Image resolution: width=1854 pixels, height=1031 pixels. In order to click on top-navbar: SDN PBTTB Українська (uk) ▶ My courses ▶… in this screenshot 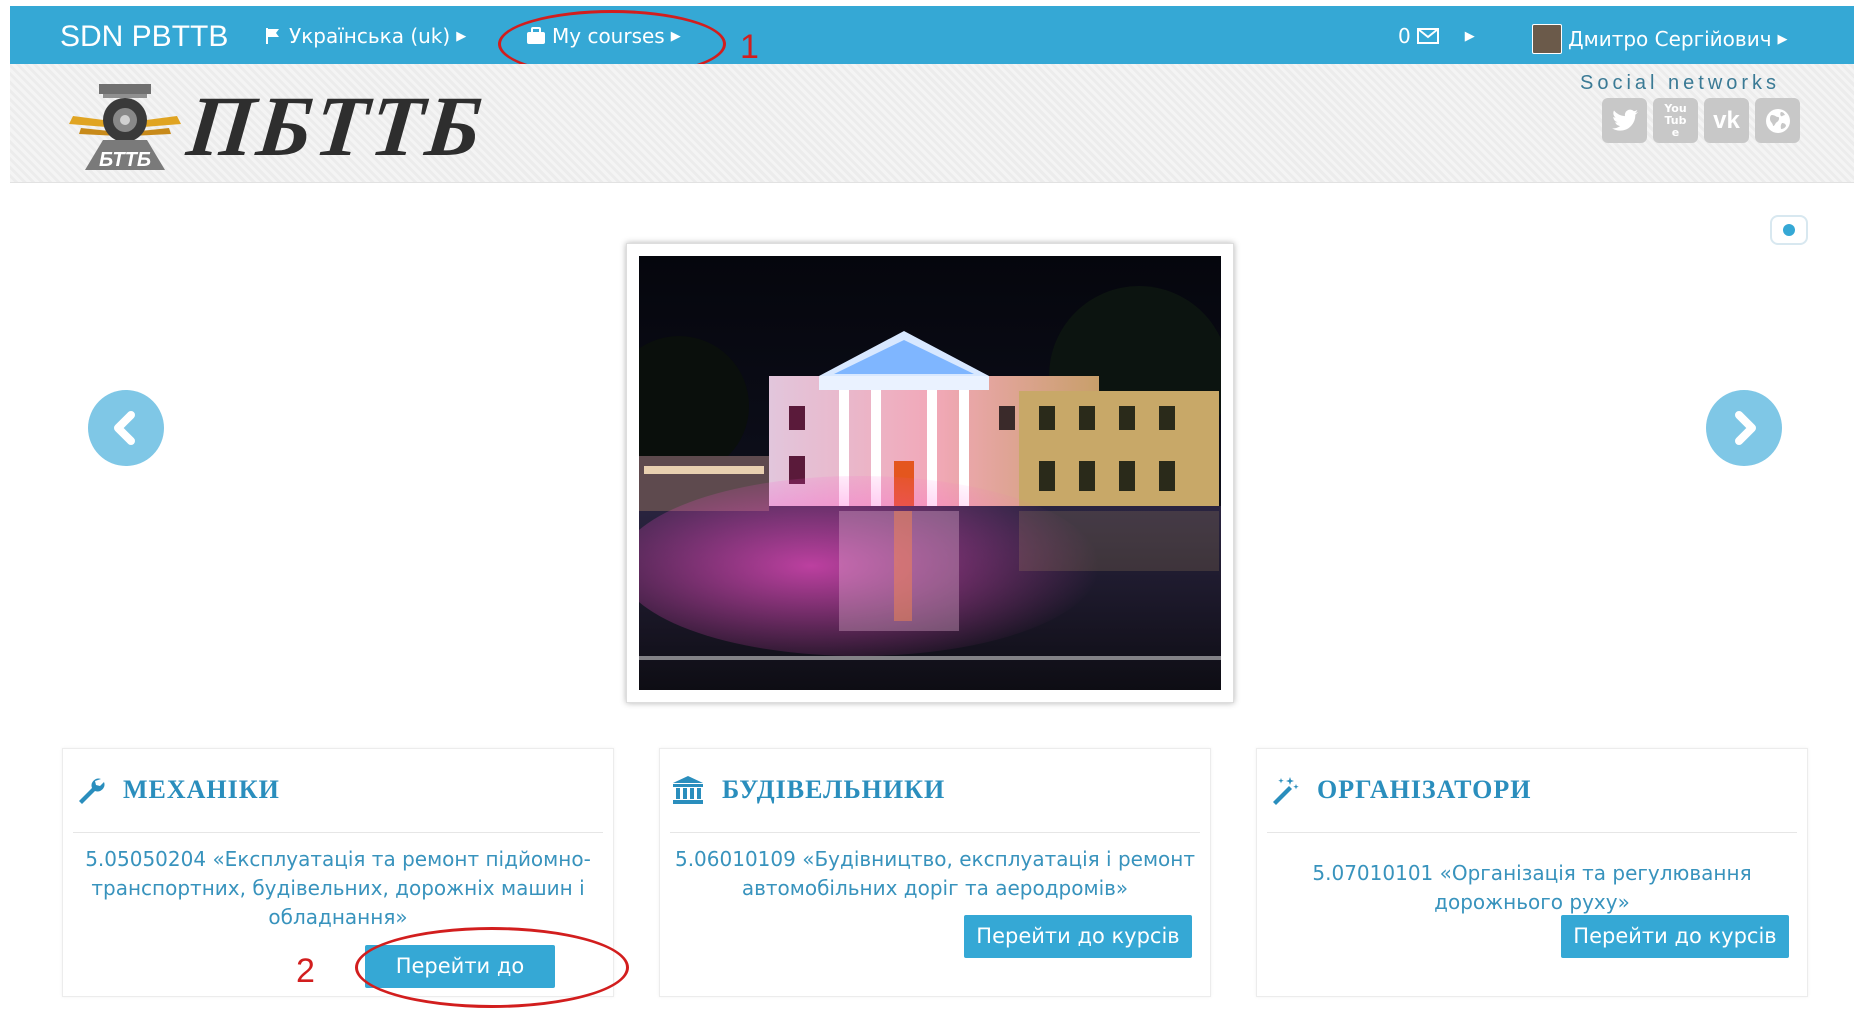, I will do `click(932, 35)`.